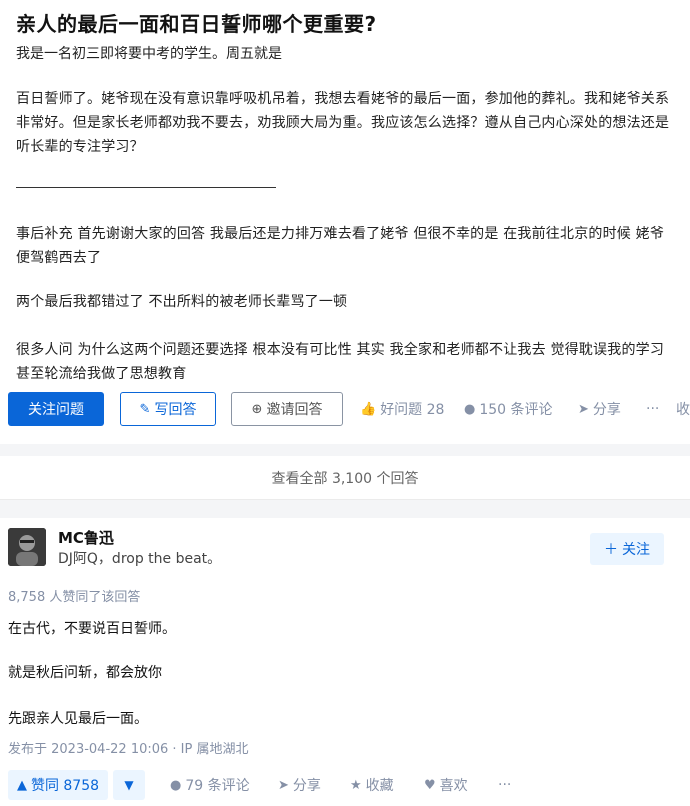  I want to click on share-button: ➤ 分享, so click(599, 409).